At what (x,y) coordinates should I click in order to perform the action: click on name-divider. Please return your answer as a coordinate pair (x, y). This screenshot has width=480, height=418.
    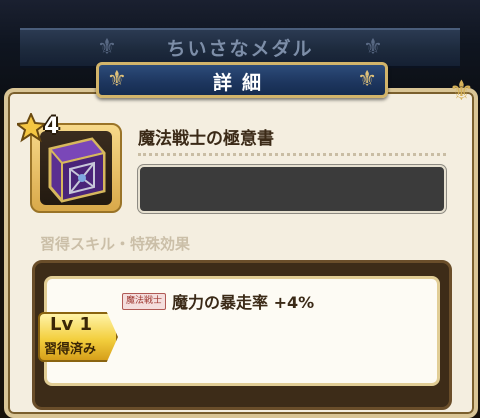
    Looking at the image, I should click on (292, 154).